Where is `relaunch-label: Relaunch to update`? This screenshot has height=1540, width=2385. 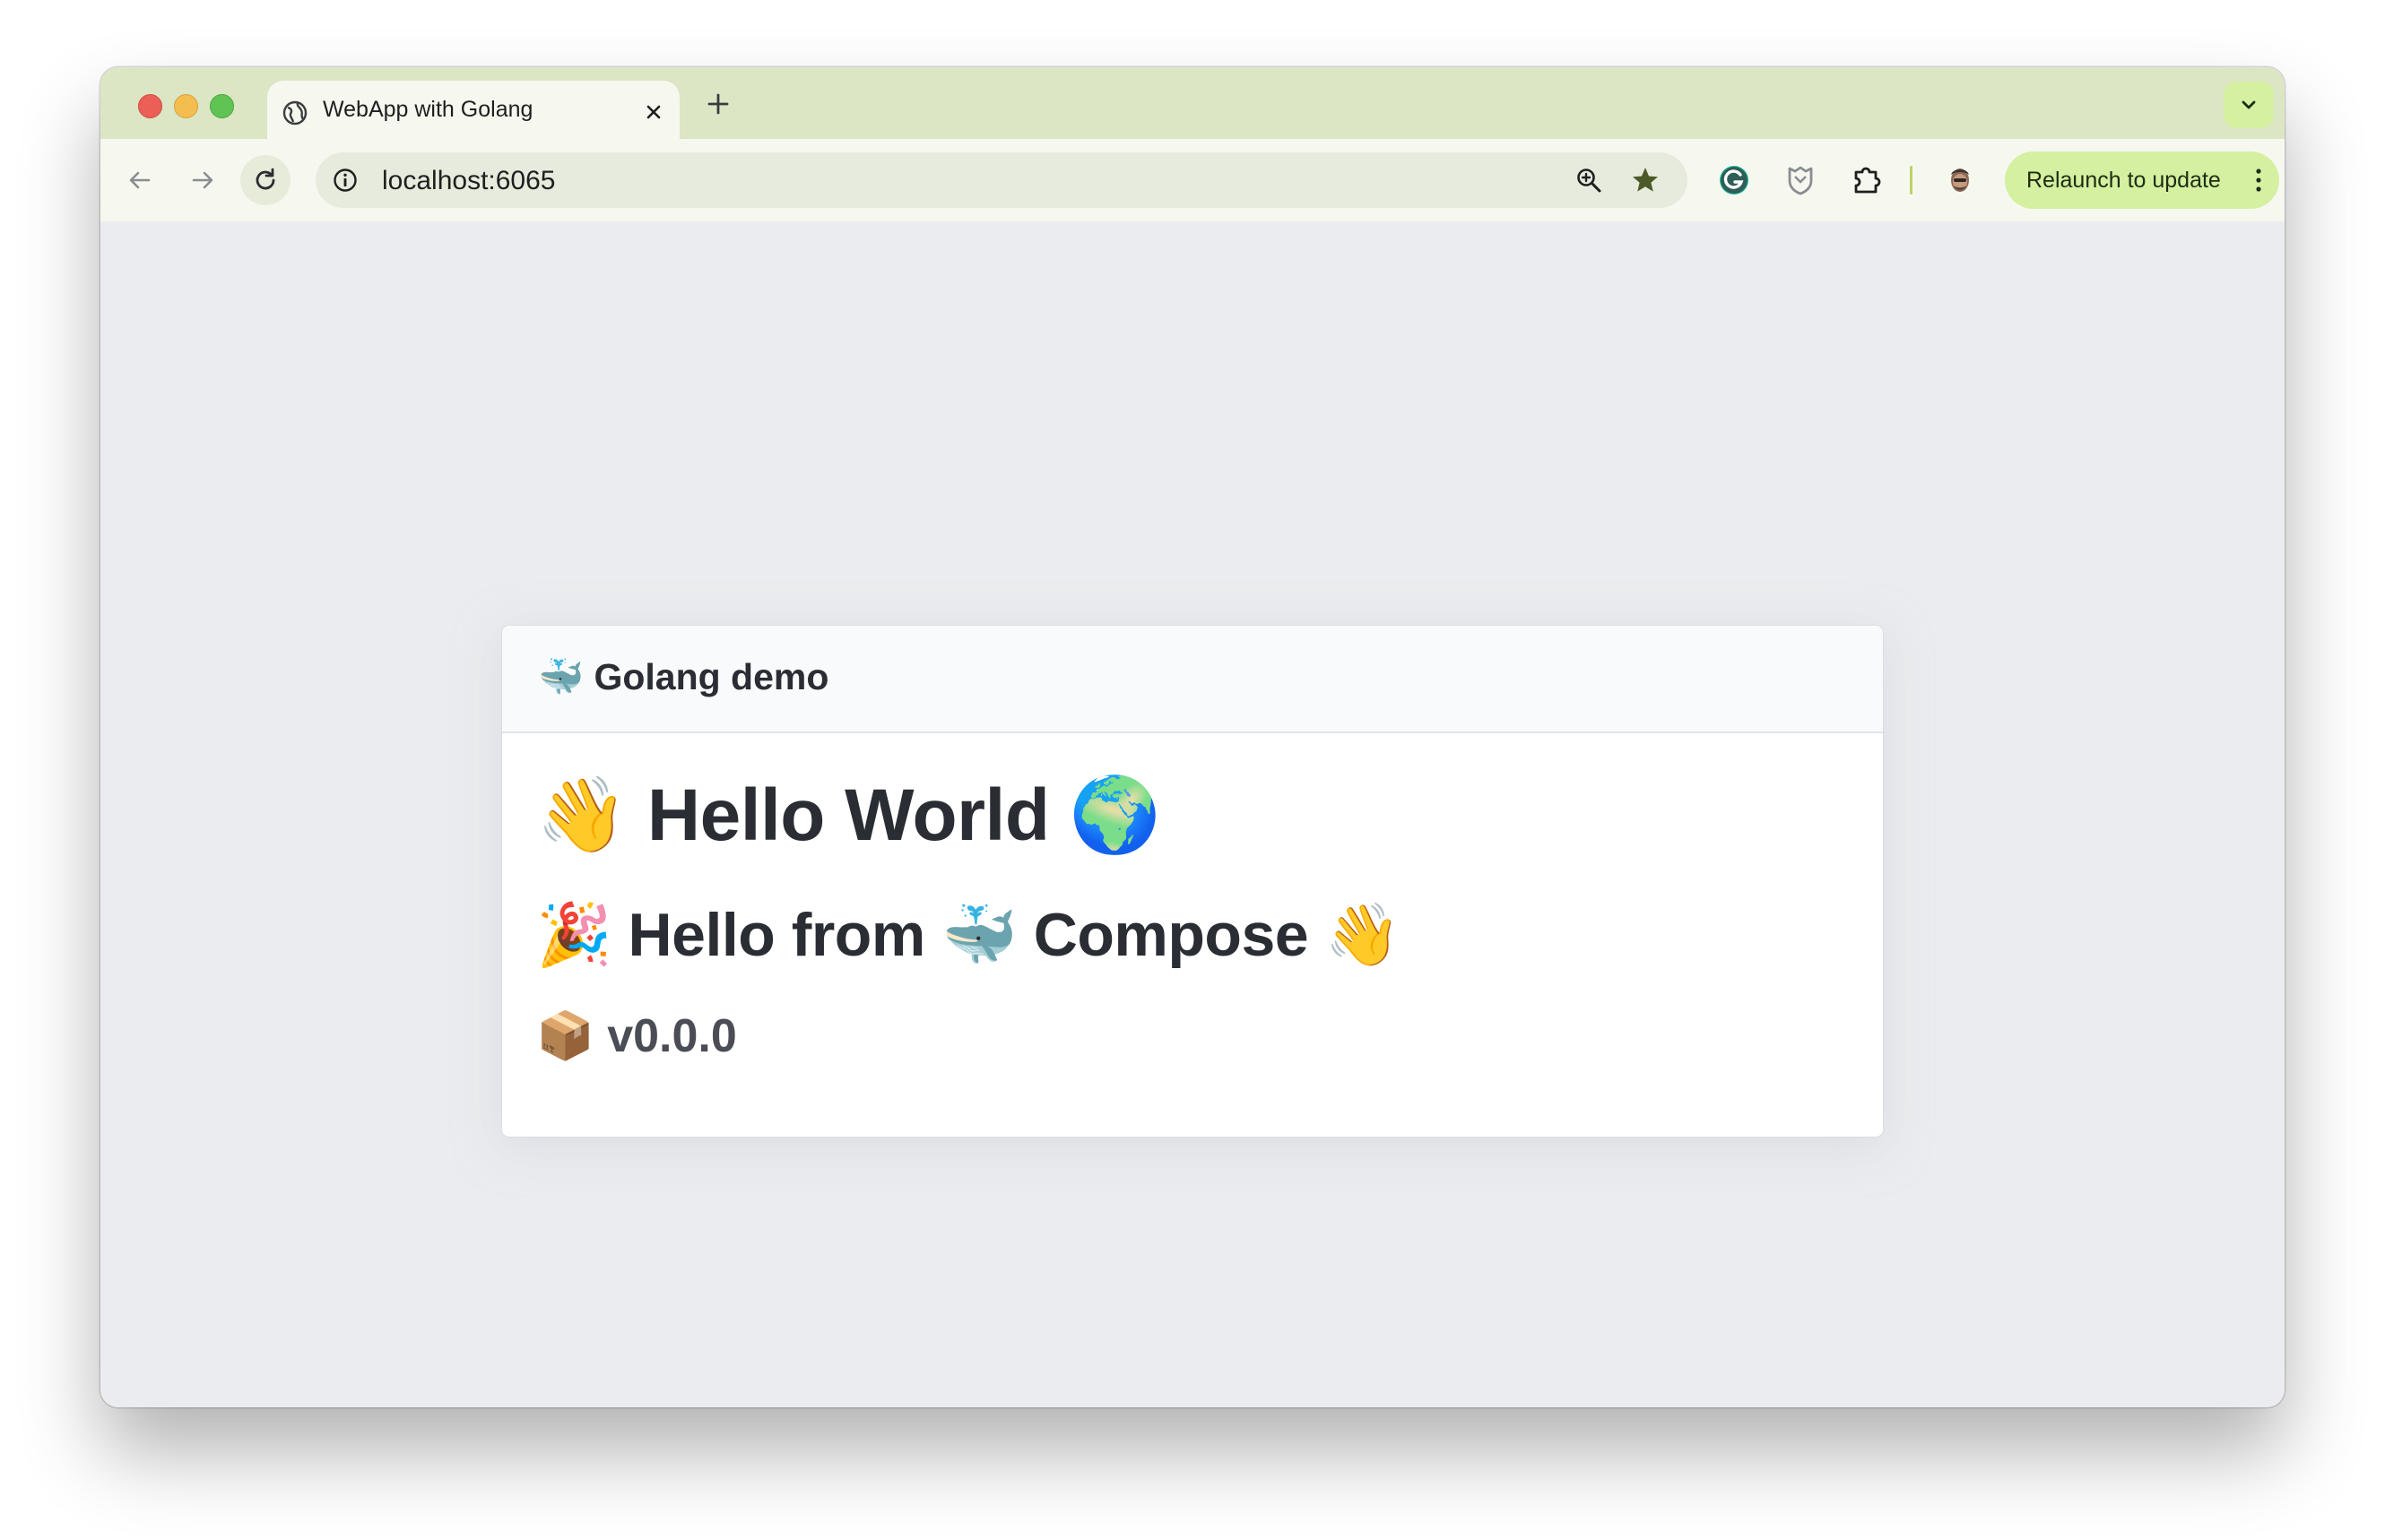
relaunch-label: Relaunch to update is located at coordinates (2123, 180).